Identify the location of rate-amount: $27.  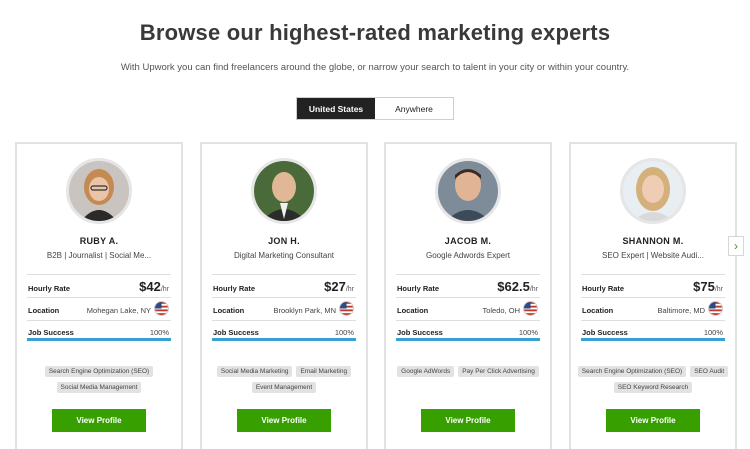
(335, 286).